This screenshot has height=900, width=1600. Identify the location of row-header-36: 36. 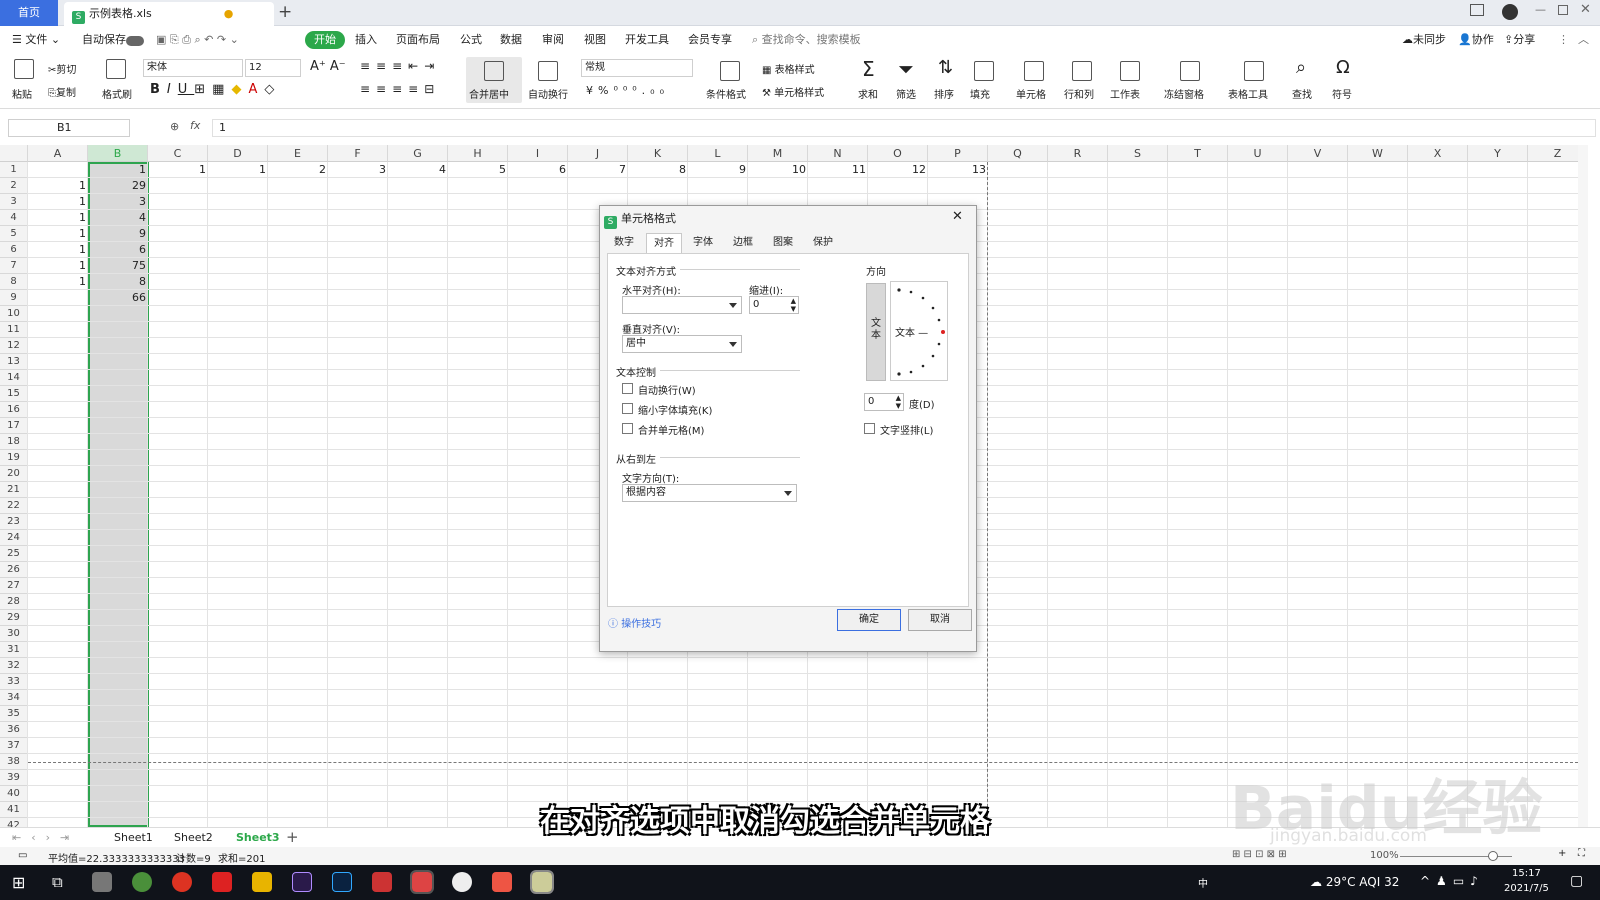
(14, 730).